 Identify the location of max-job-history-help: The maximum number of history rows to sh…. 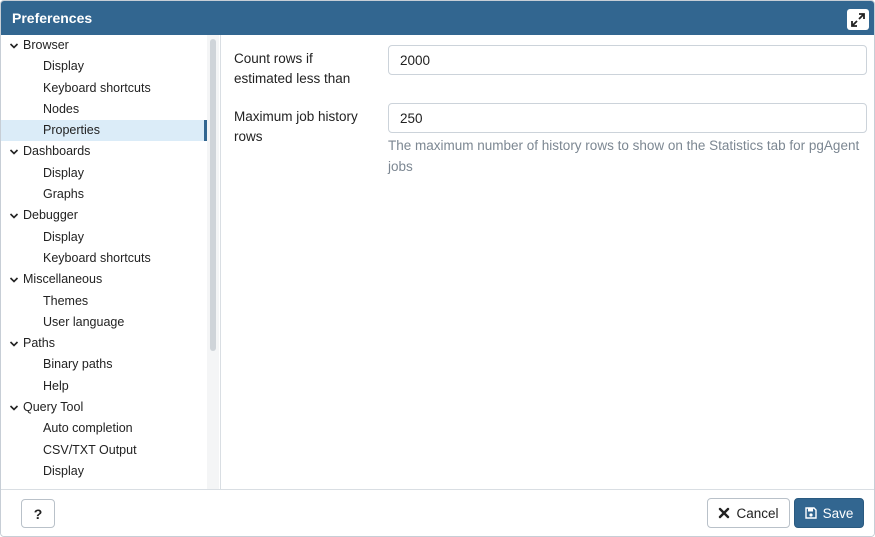
(624, 156).